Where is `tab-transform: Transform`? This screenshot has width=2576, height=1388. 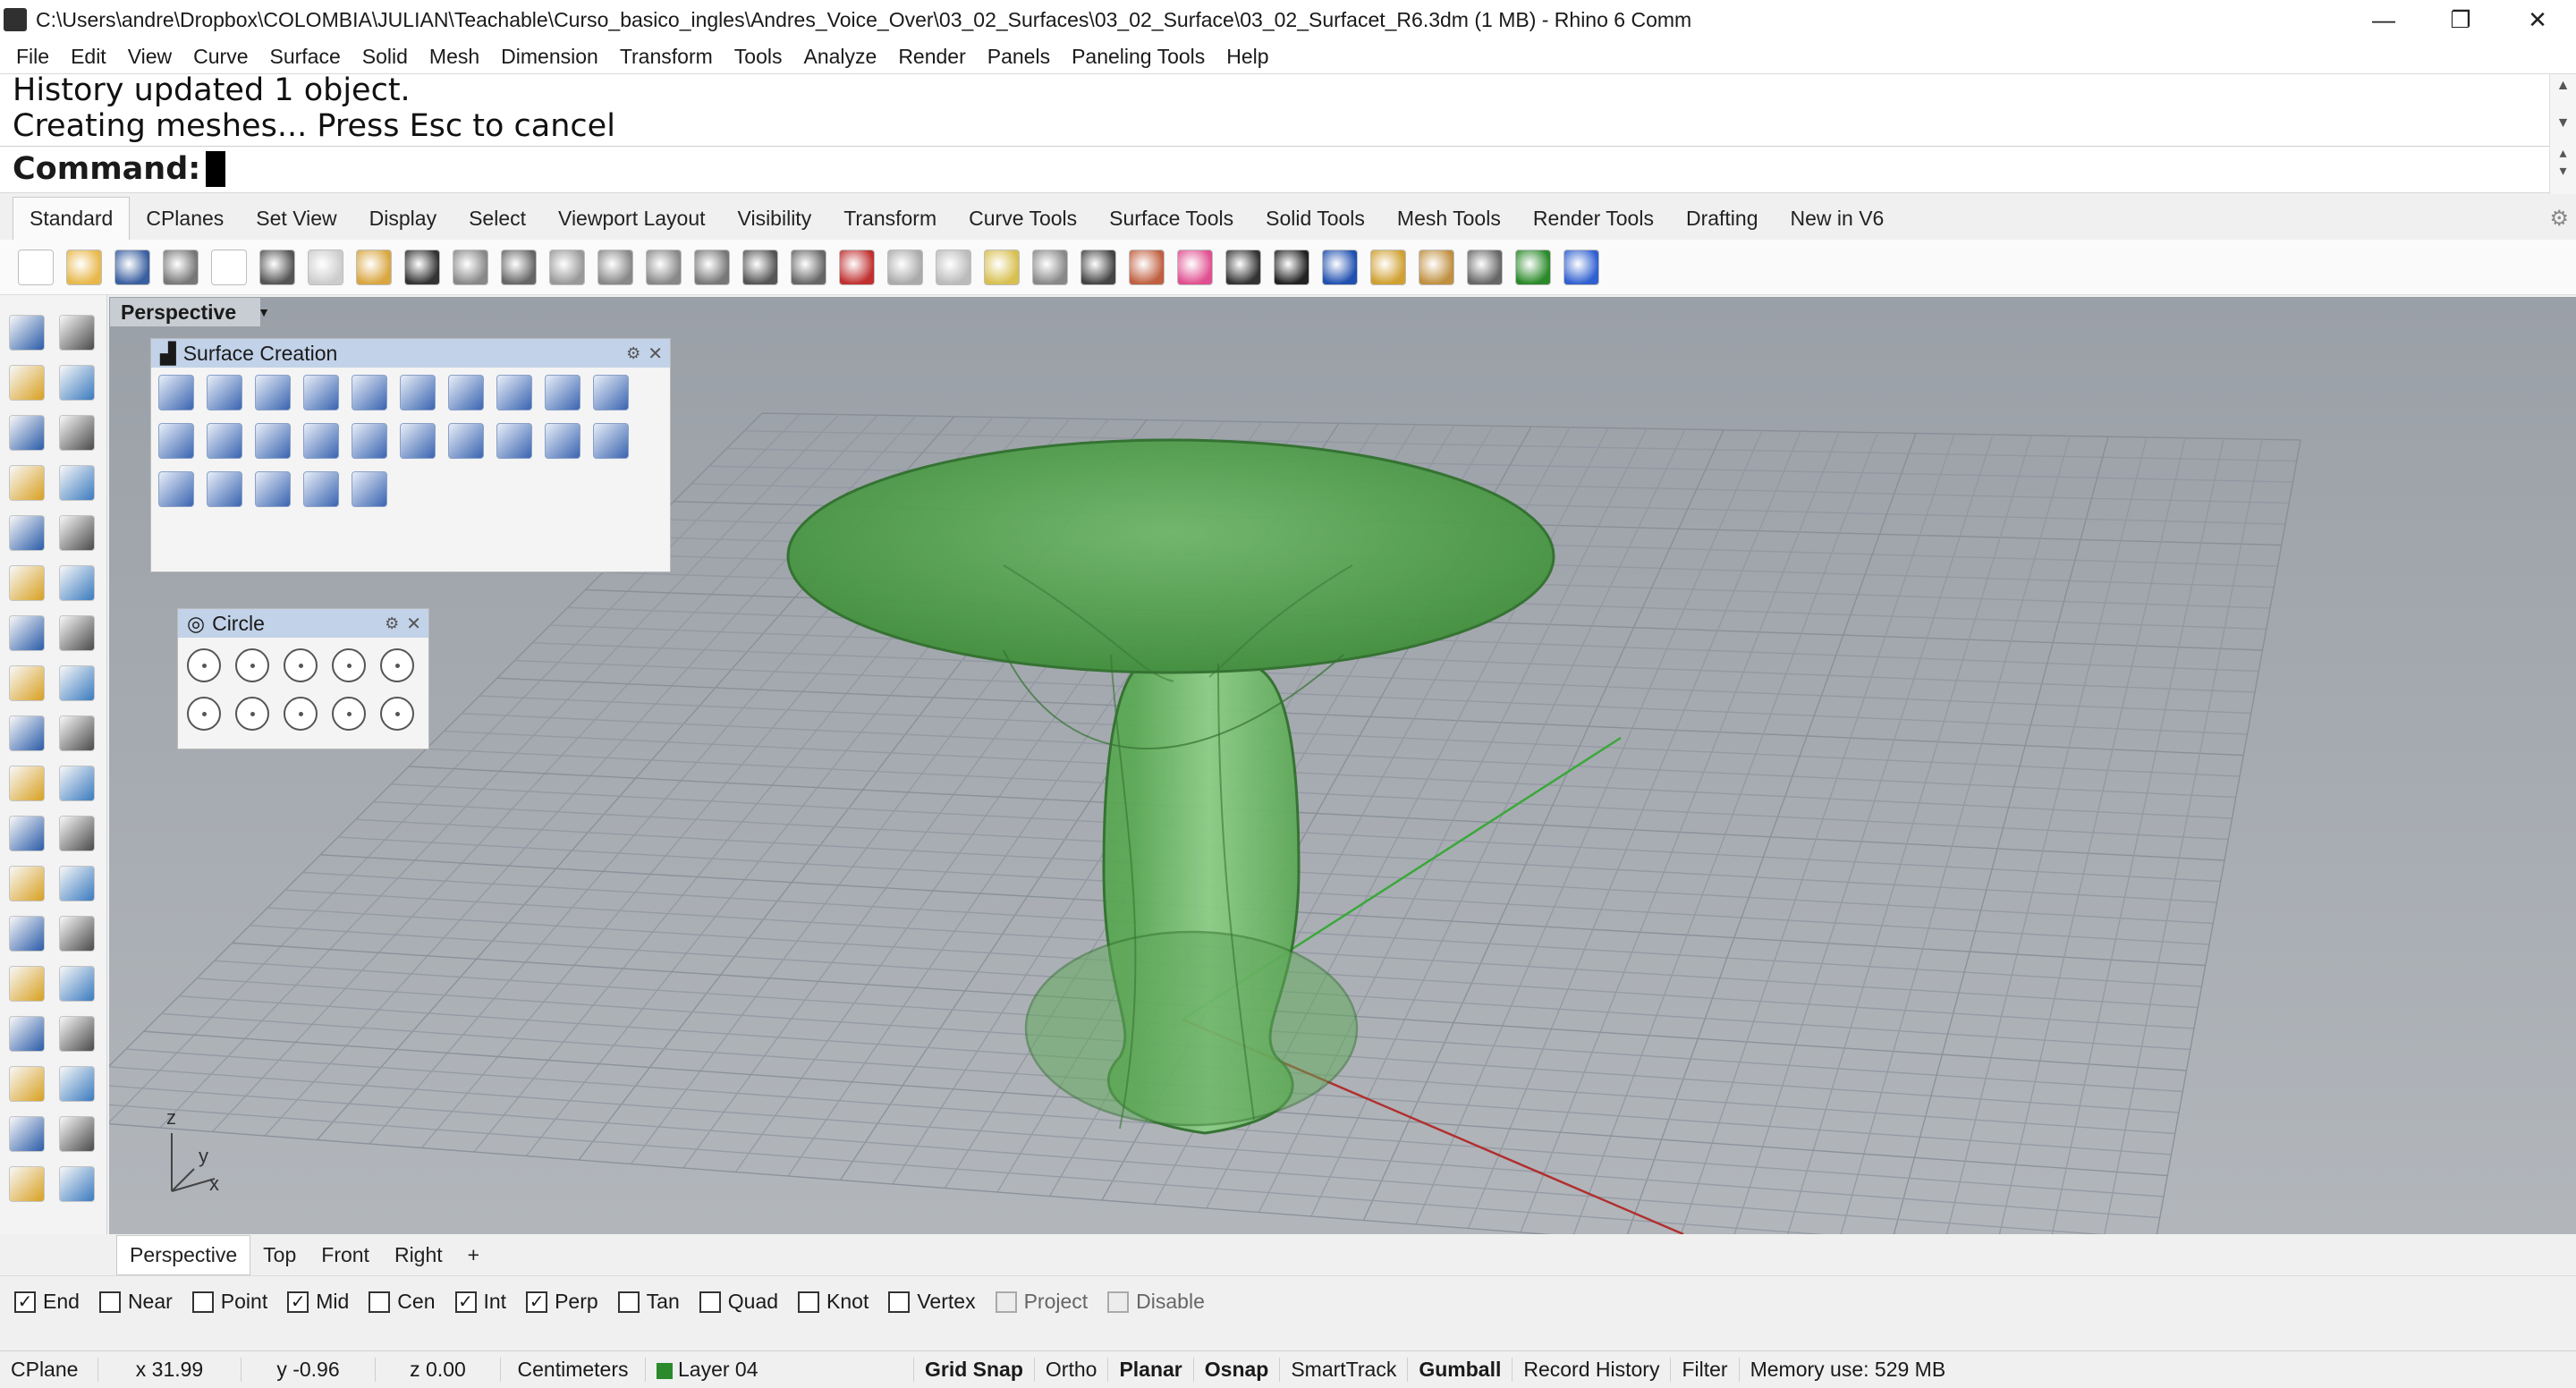 tab-transform: Transform is located at coordinates (890, 219).